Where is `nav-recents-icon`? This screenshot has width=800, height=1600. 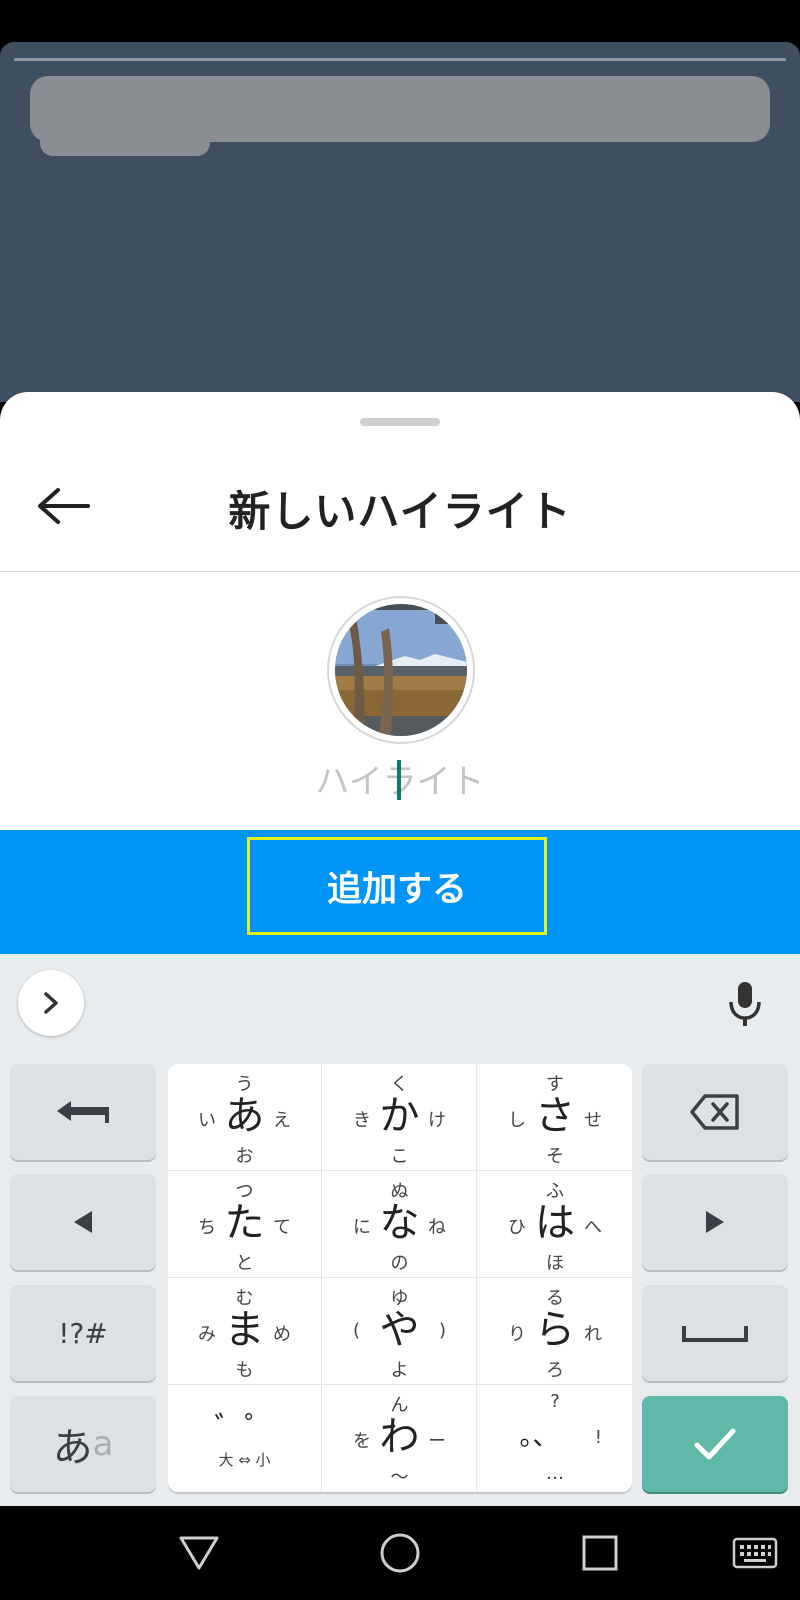 nav-recents-icon is located at coordinates (600, 1553).